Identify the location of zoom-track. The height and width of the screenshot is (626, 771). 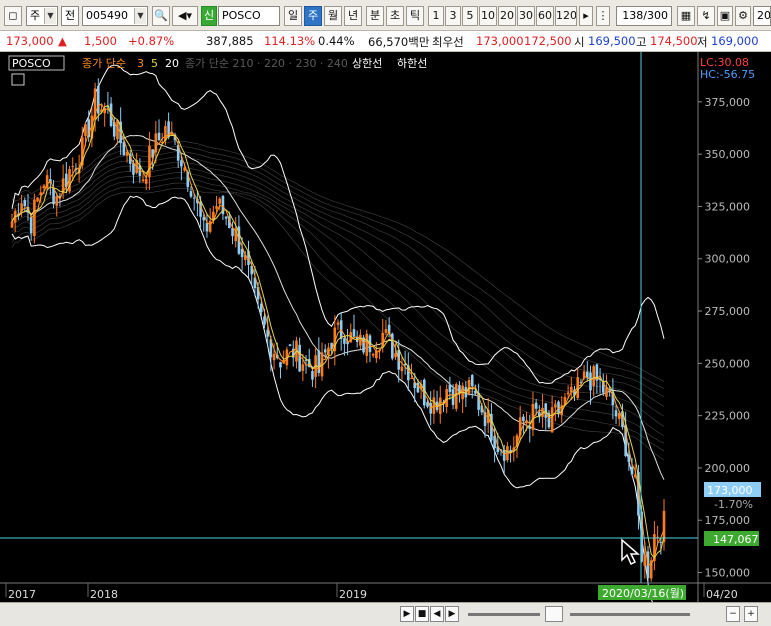
(630, 614).